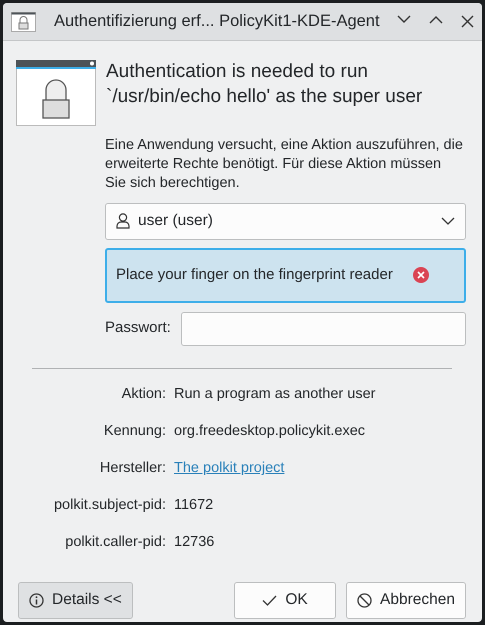  What do you see at coordinates (229, 469) in the screenshot?
I see `vendor-link: The polkit project` at bounding box center [229, 469].